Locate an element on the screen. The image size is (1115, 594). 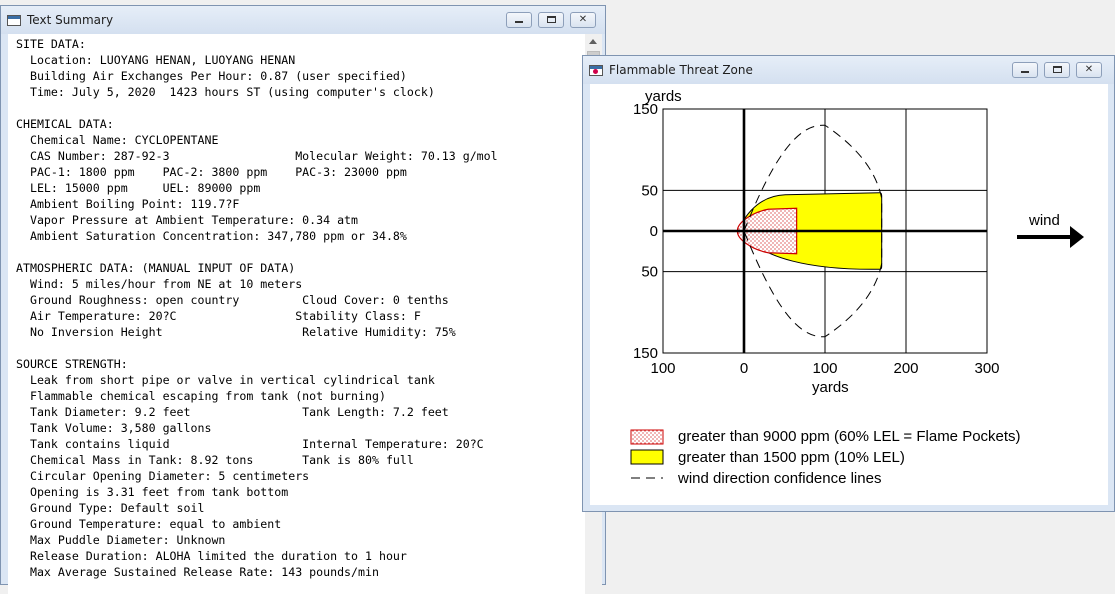
x-tick-label: 300 is located at coordinates (986, 368).